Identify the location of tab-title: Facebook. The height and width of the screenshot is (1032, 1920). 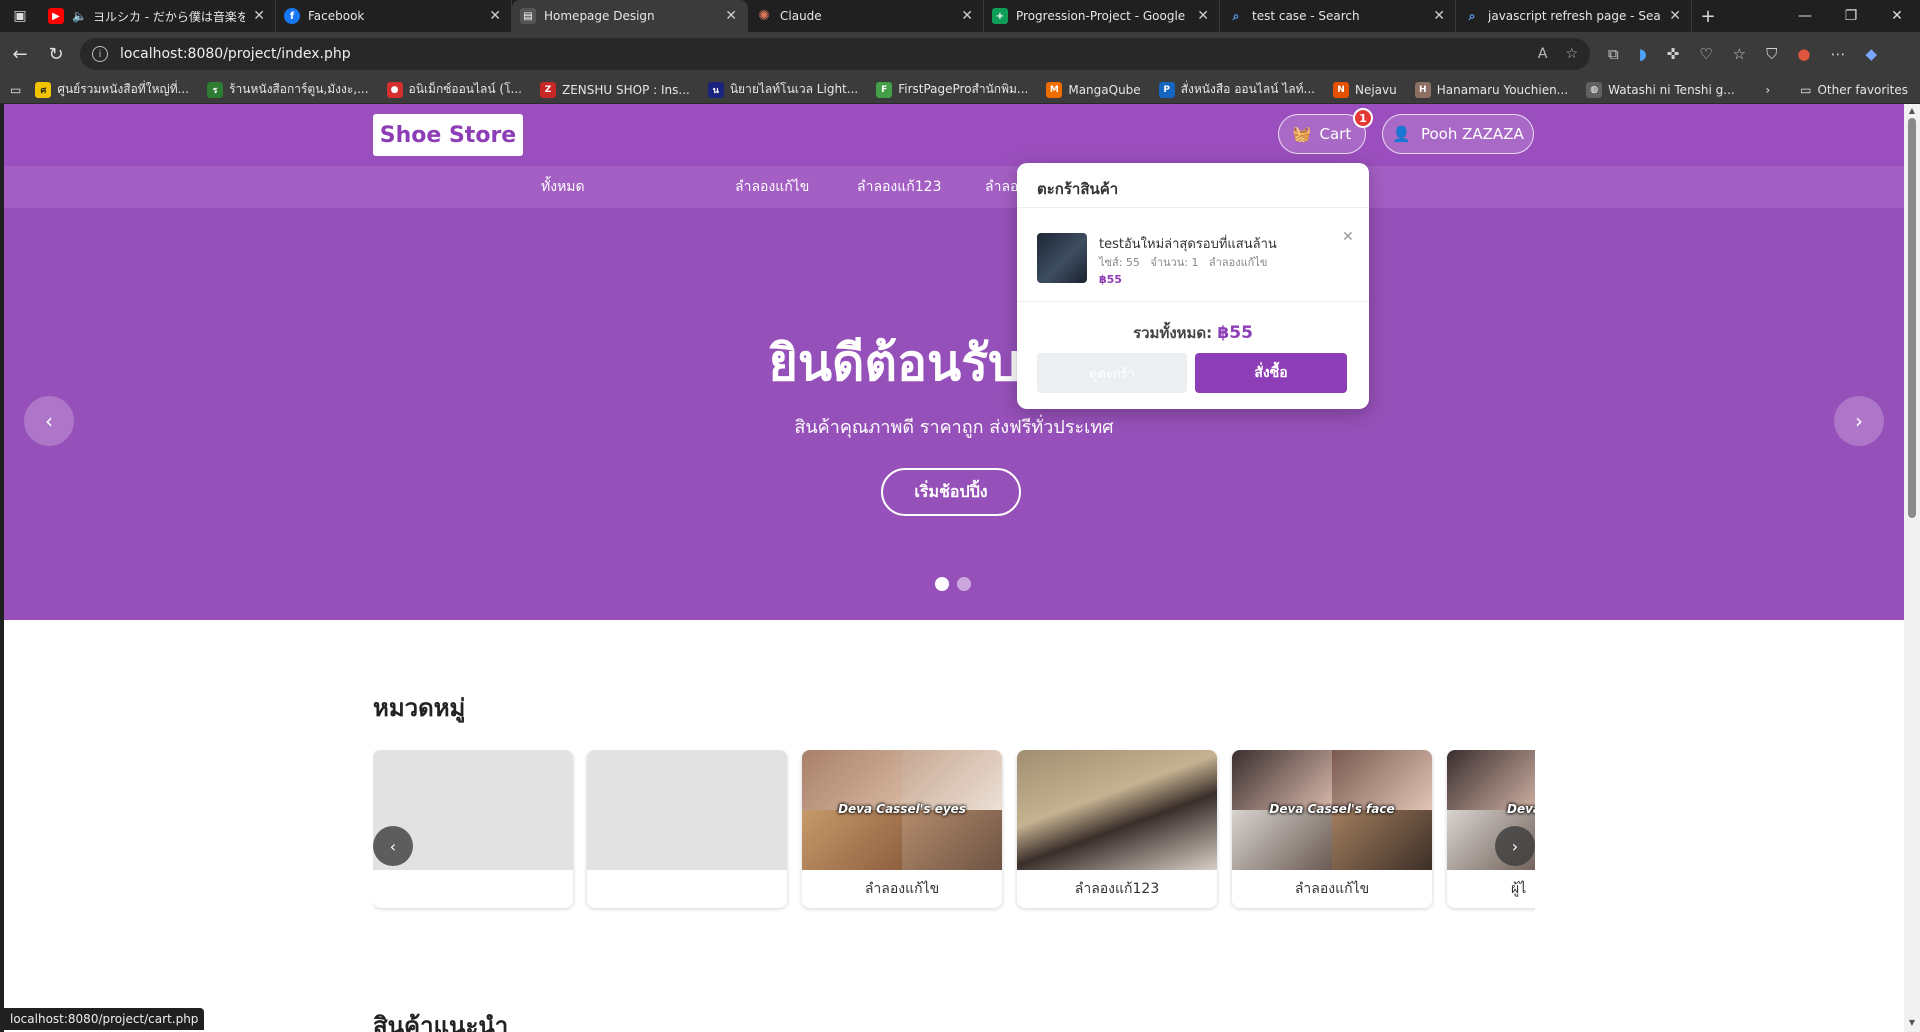
(336, 16).